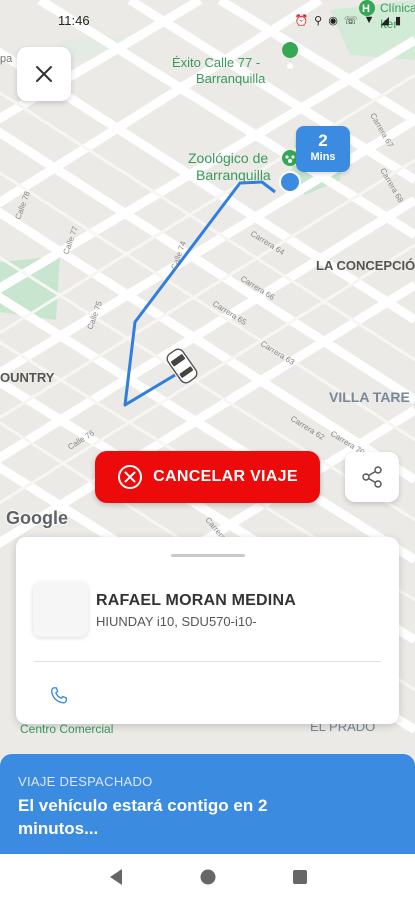 Image resolution: width=415 pixels, height=900 pixels. Describe the element at coordinates (66, 729) in the screenshot. I see `map-label-centro: Centro Comercial` at that location.